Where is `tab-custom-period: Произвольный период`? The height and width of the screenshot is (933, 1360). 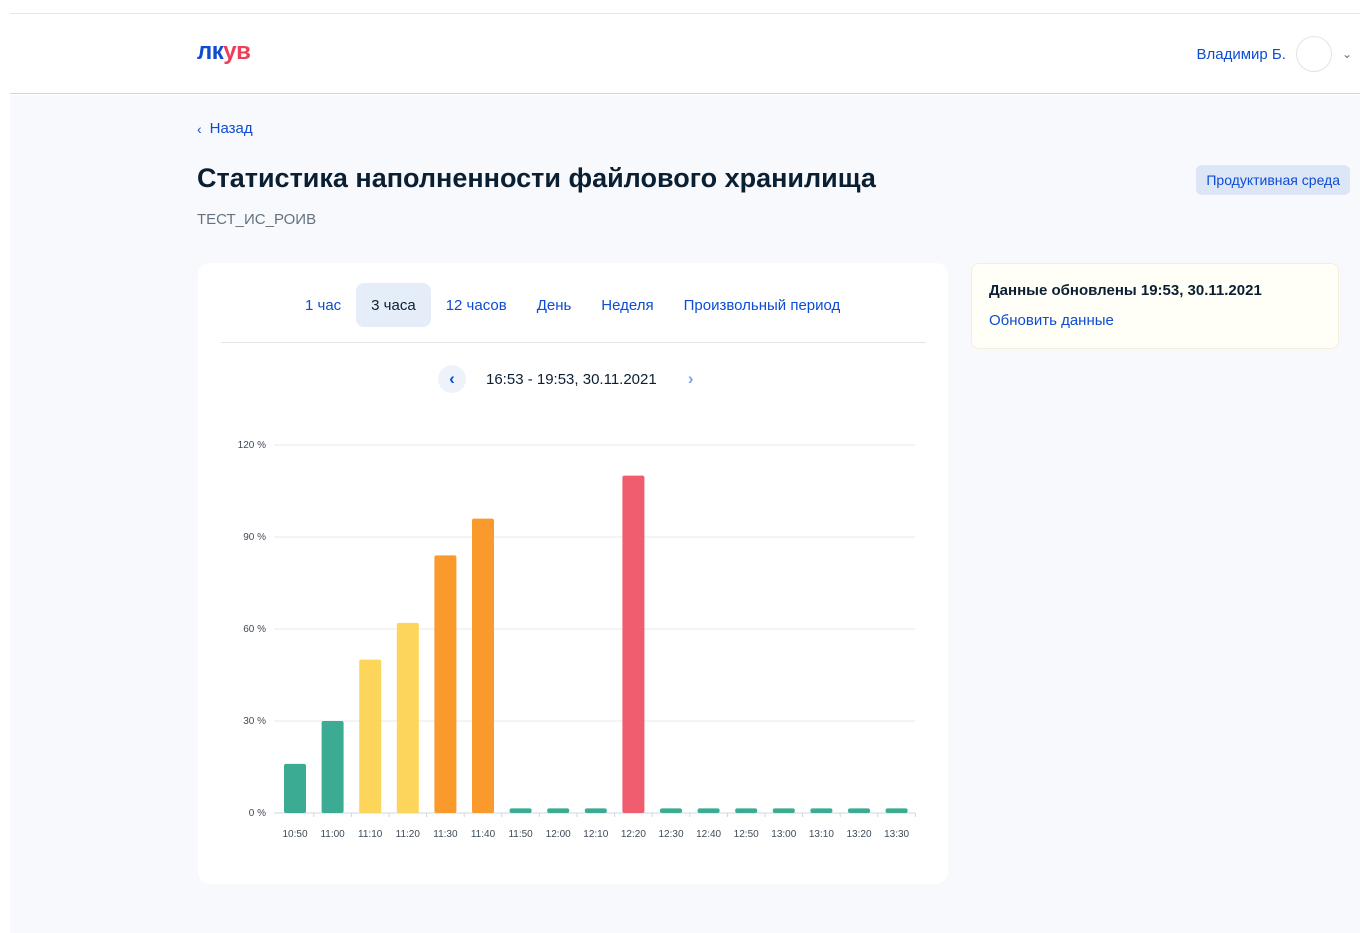 tab-custom-period: Произвольный период is located at coordinates (762, 305).